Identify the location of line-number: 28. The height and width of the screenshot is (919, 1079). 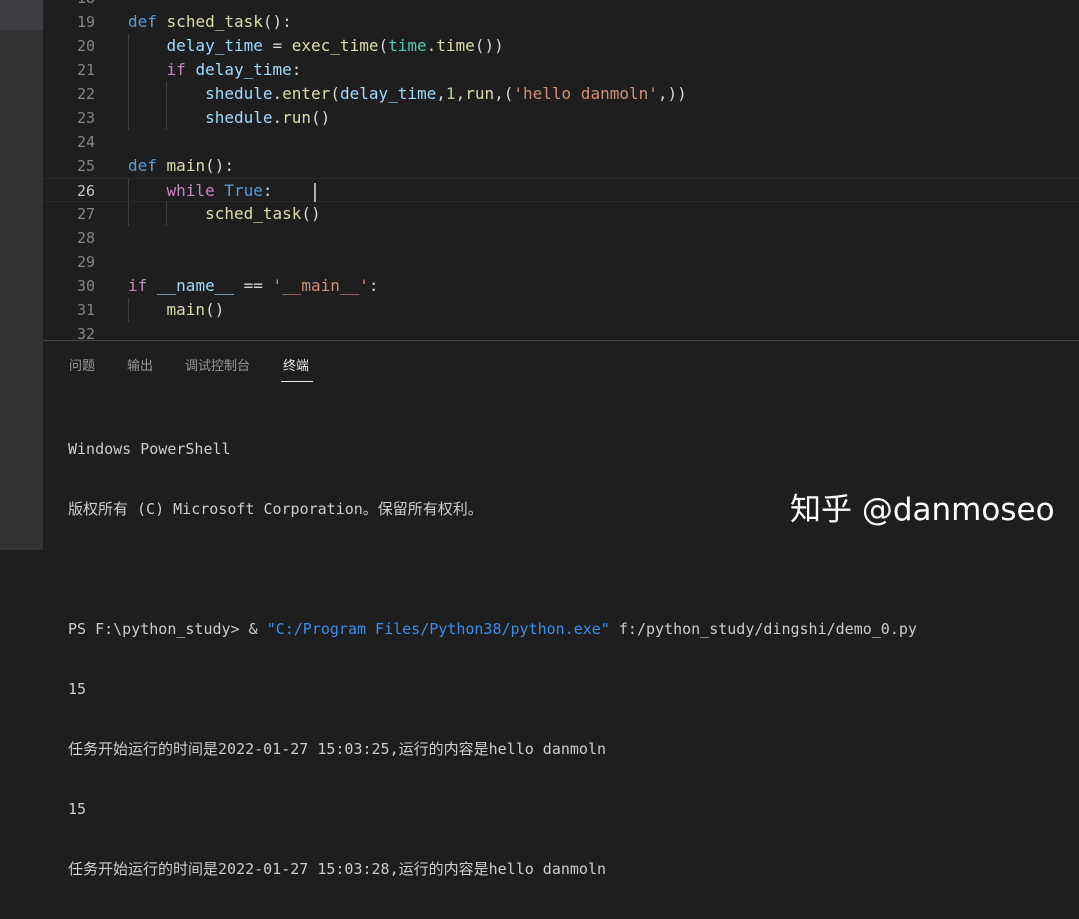
(85, 238).